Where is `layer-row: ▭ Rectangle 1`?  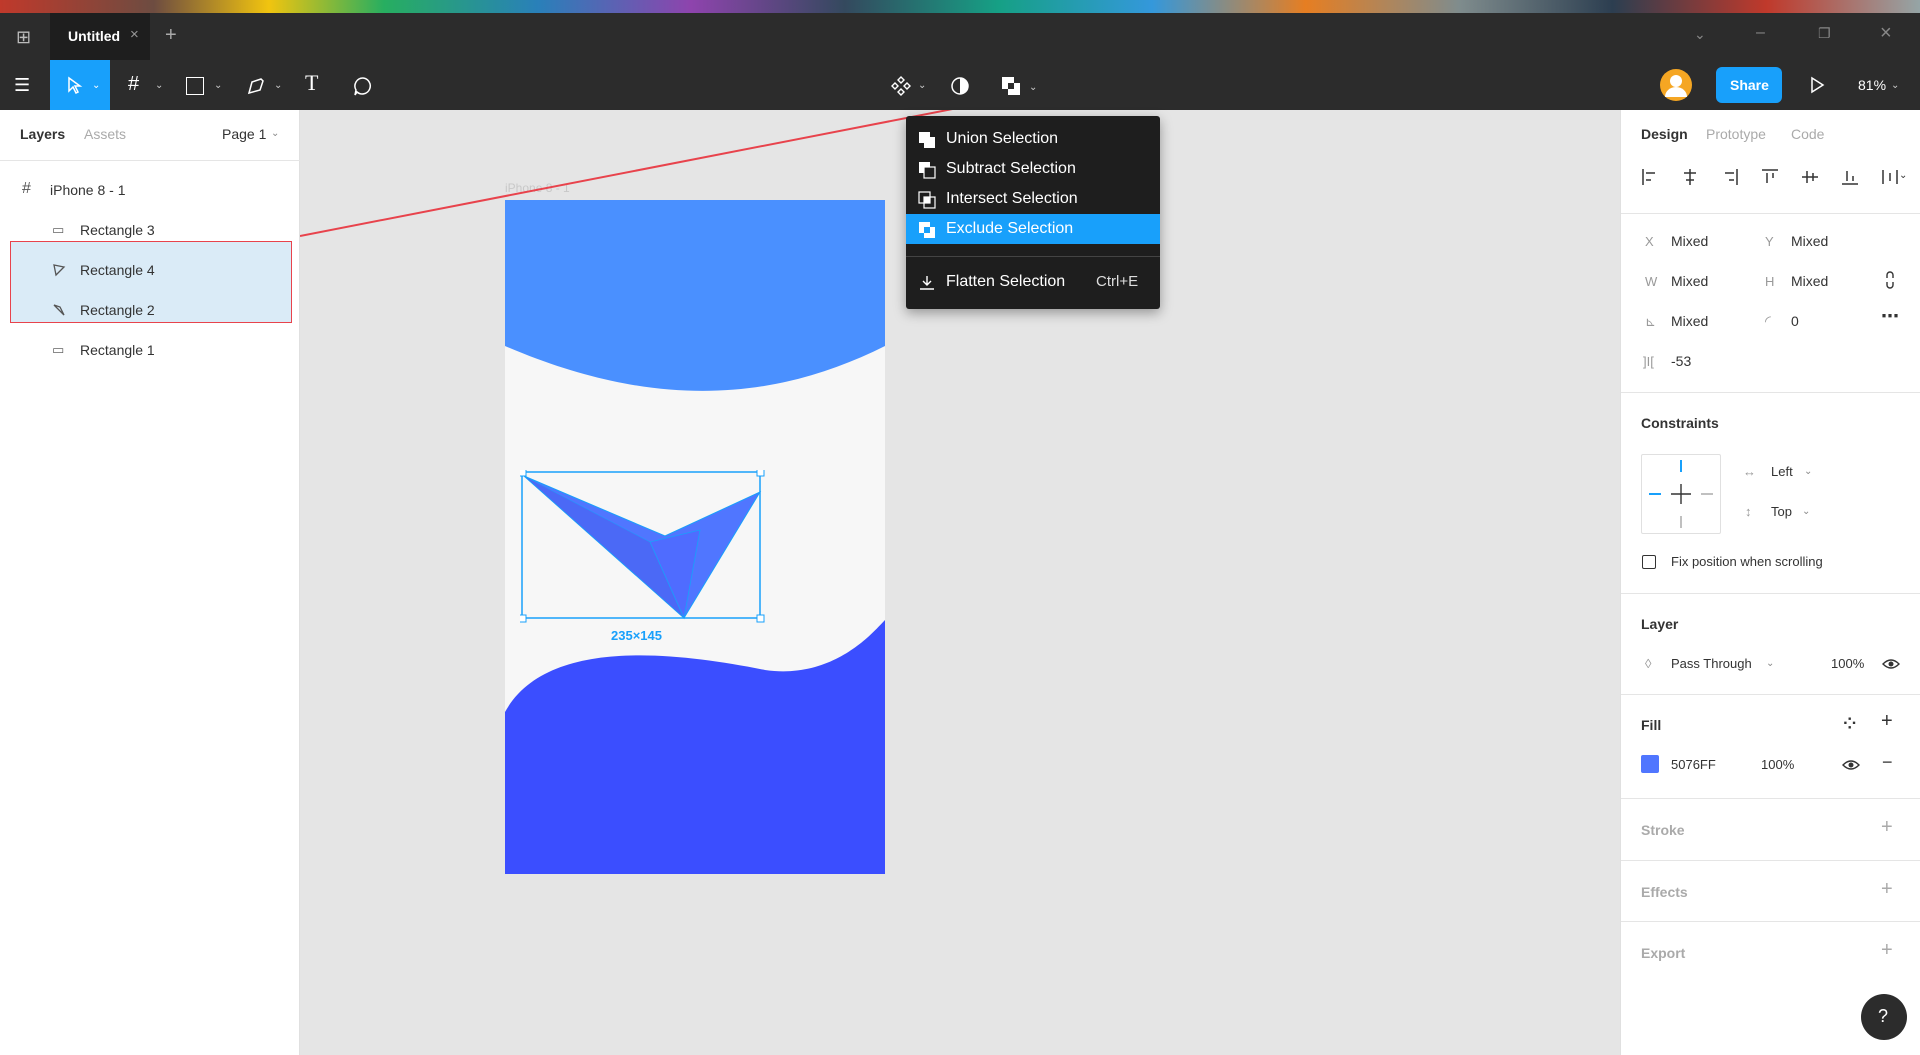 layer-row: ▭ Rectangle 1 is located at coordinates (150, 350).